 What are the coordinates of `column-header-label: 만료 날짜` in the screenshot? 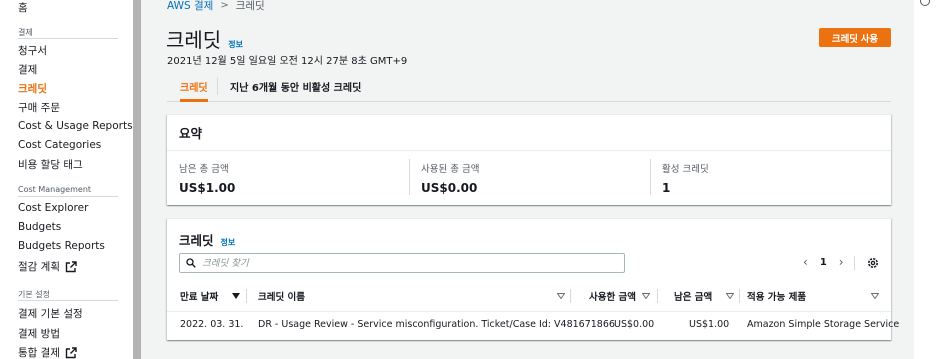 It's located at (199, 297).